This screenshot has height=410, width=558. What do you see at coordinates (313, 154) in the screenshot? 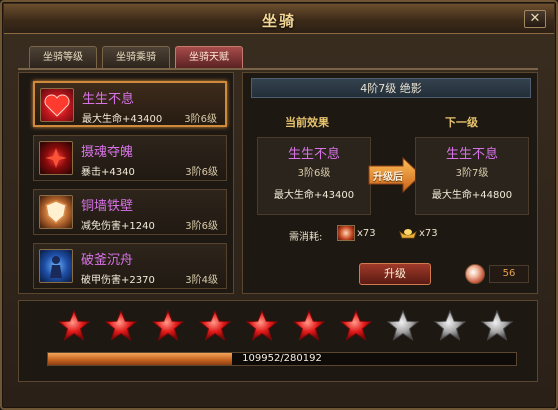
I see `current-talent-name: 生生不息` at bounding box center [313, 154].